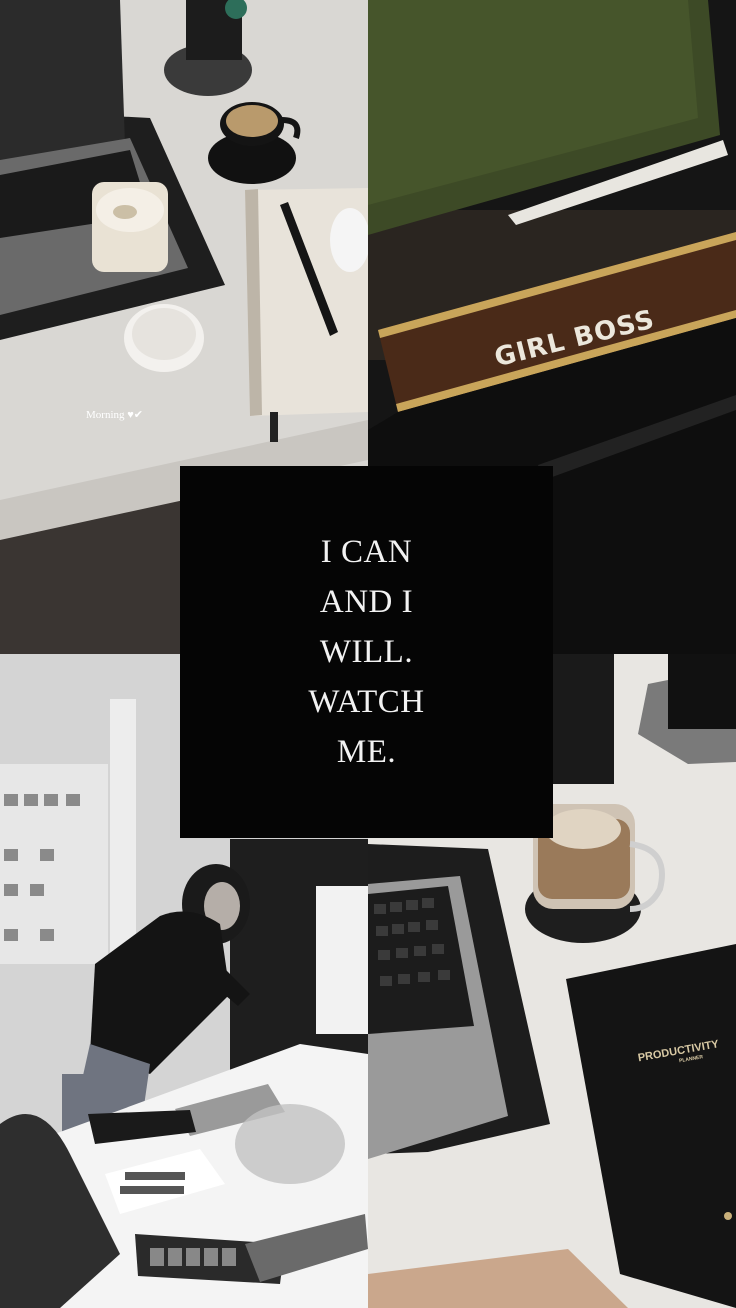  Describe the element at coordinates (366, 602) in the screenshot. I see `quote-line-2: AND I` at that location.